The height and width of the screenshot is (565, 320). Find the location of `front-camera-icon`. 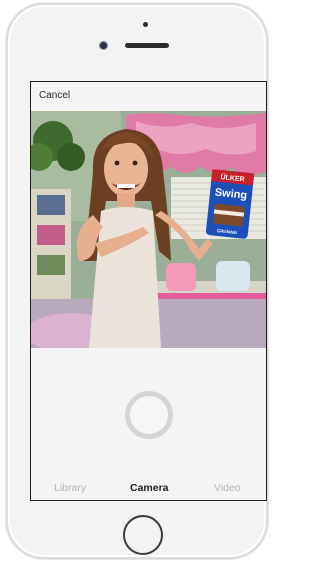

front-camera-icon is located at coordinates (103, 45).